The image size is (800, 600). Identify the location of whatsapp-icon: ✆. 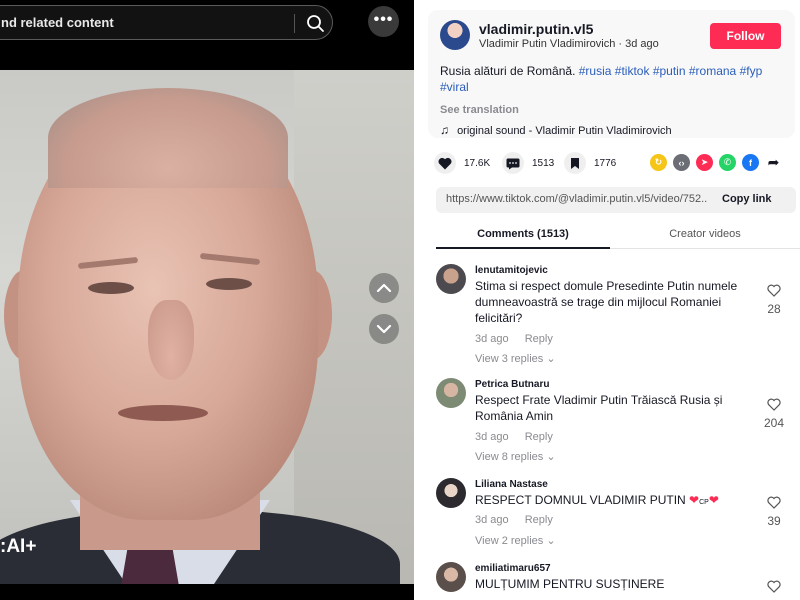
(727, 162).